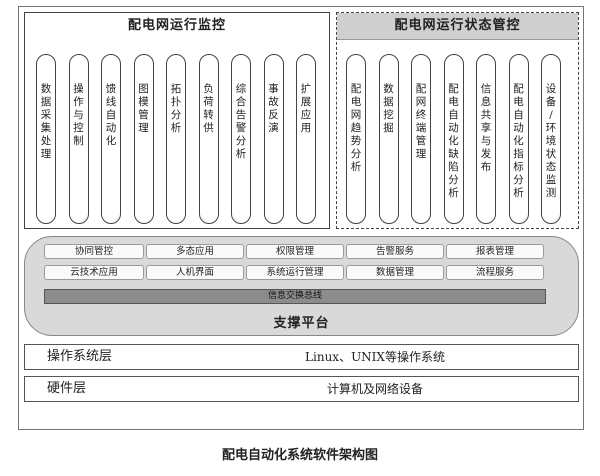  What do you see at coordinates (301, 357) in the screenshot?
I see `os-layer: 操作系统层 Linux、UNIX等操作系统` at bounding box center [301, 357].